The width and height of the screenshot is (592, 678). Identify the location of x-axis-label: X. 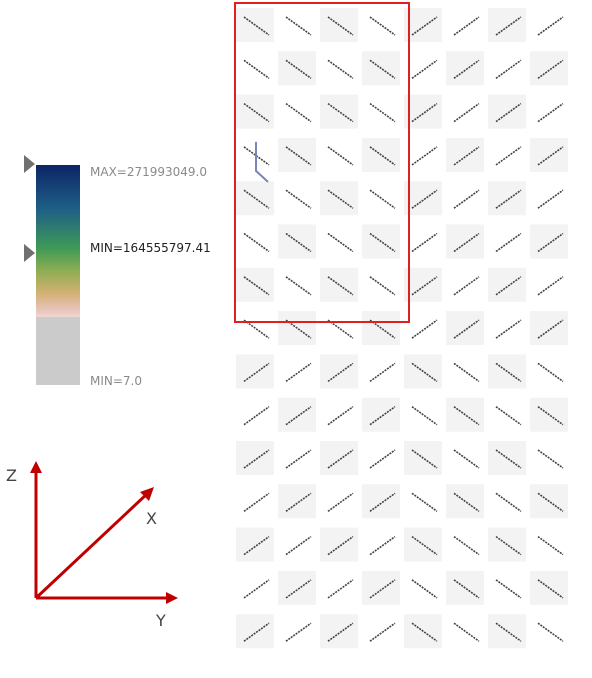
(151, 518).